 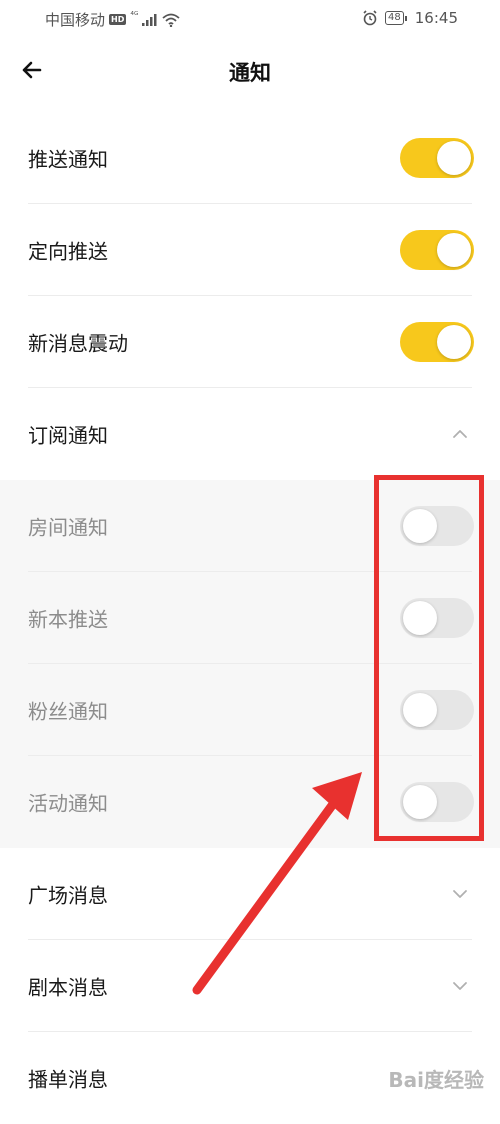 What do you see at coordinates (250, 894) in the screenshot?
I see `section-square-messages: 广场消息` at bounding box center [250, 894].